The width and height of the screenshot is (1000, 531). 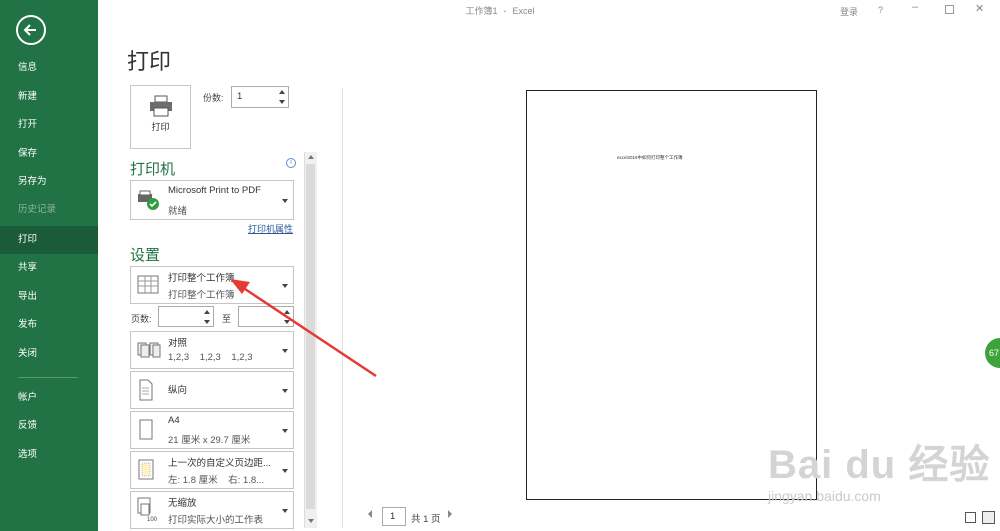 I want to click on paper-icon, so click(x=146, y=429).